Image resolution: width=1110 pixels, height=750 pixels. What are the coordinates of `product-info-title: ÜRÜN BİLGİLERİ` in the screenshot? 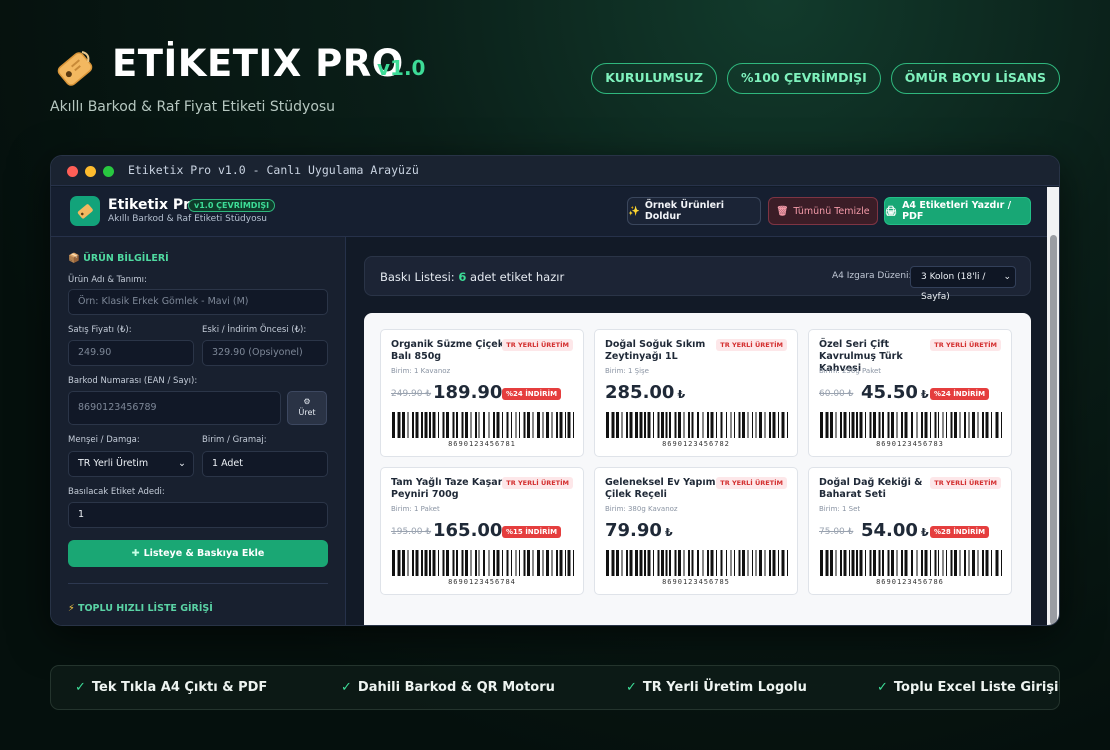 It's located at (126, 258).